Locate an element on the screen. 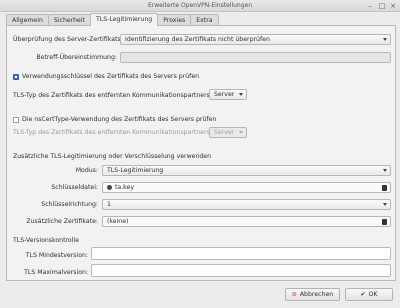  mode-label: Modus: is located at coordinates (86, 170).